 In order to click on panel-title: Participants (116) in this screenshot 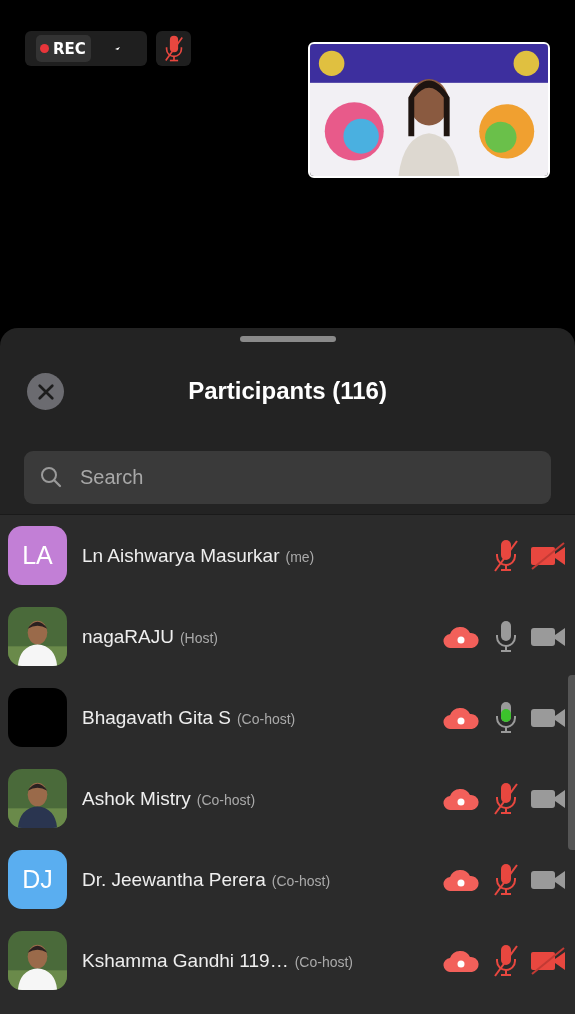, I will do `click(287, 391)`.